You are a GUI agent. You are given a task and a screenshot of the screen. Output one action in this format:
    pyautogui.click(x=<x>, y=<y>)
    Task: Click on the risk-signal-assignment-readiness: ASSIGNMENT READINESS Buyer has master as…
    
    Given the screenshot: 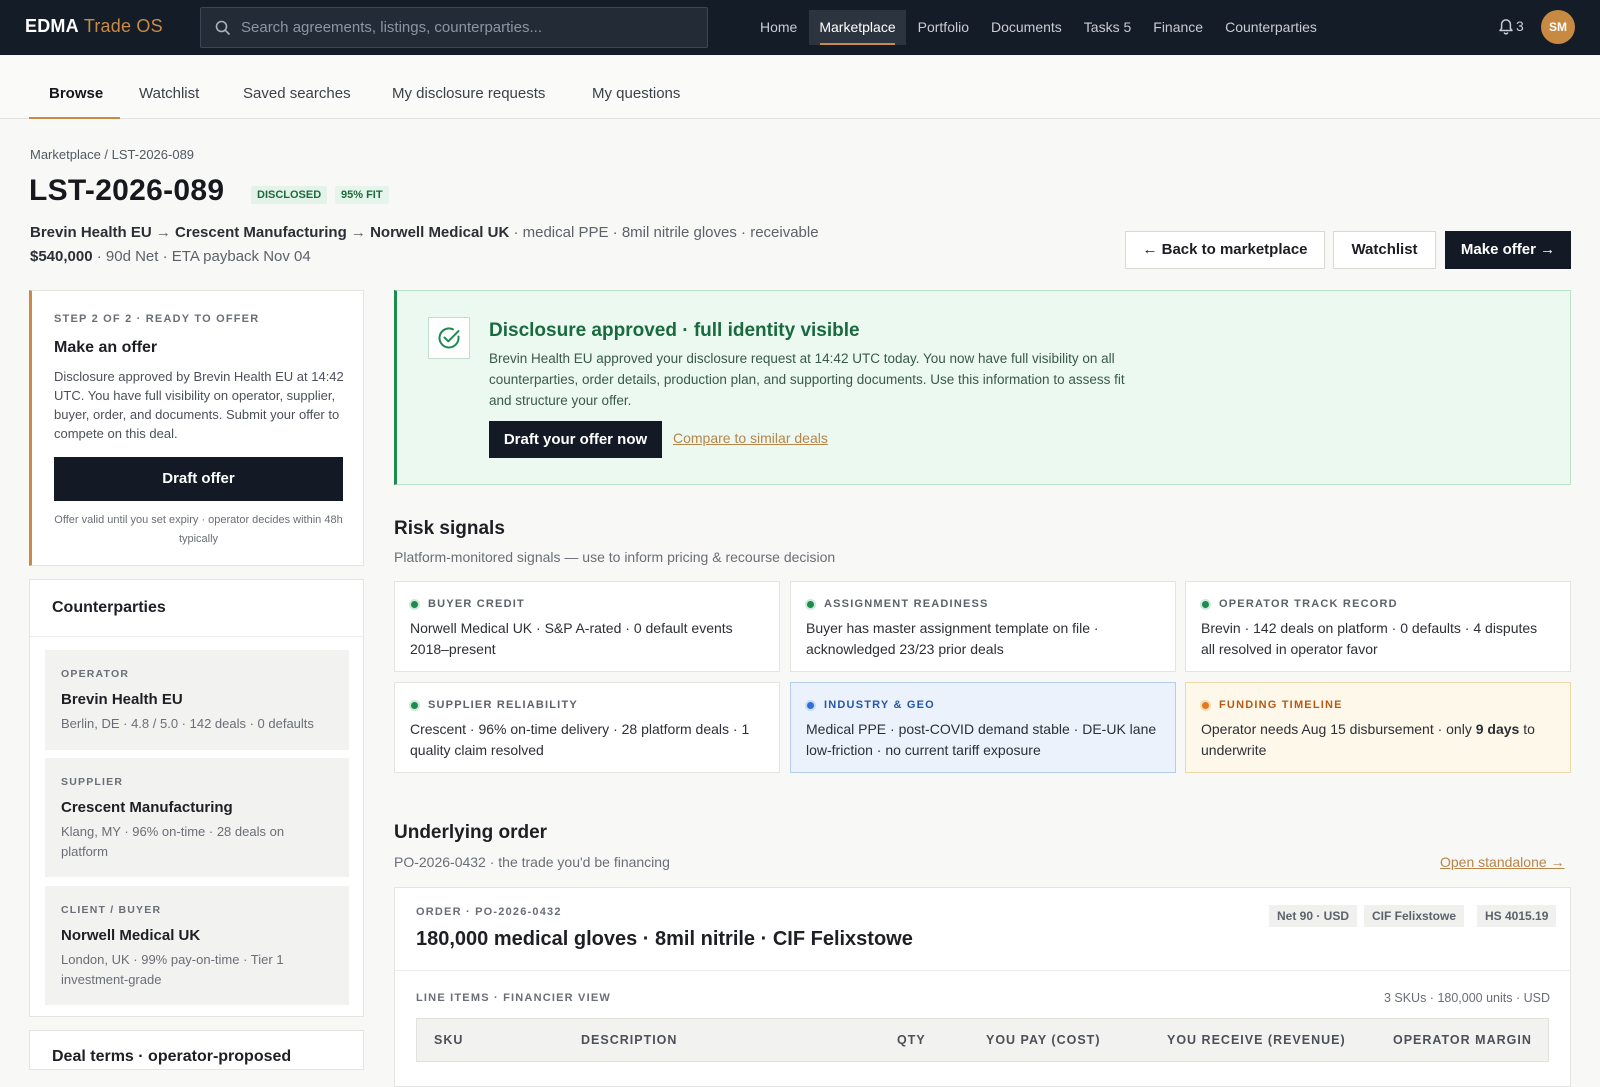 What is the action you would take?
    pyautogui.click(x=983, y=626)
    